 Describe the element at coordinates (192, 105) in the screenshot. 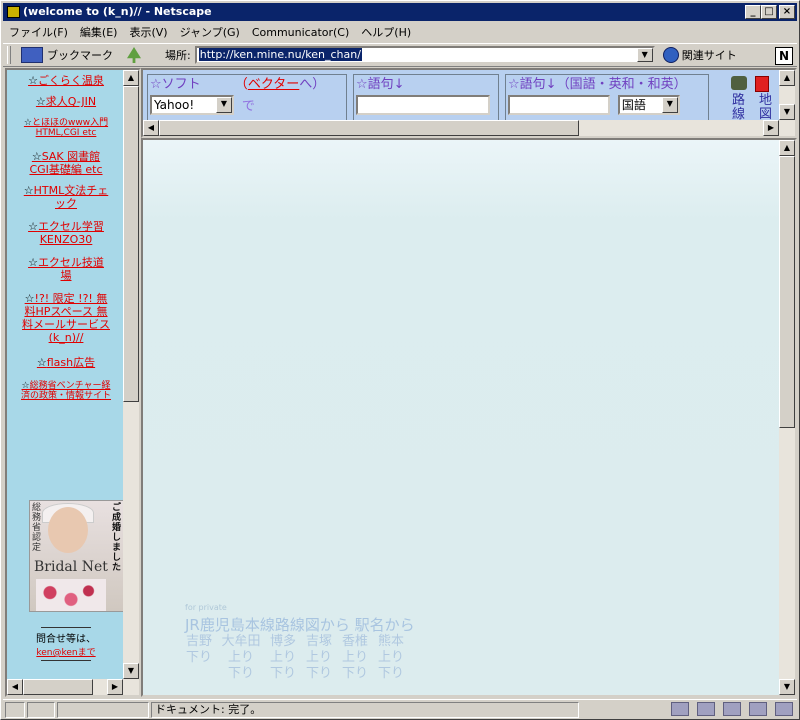

I see `engine-select: Yahoo! ▼` at that location.